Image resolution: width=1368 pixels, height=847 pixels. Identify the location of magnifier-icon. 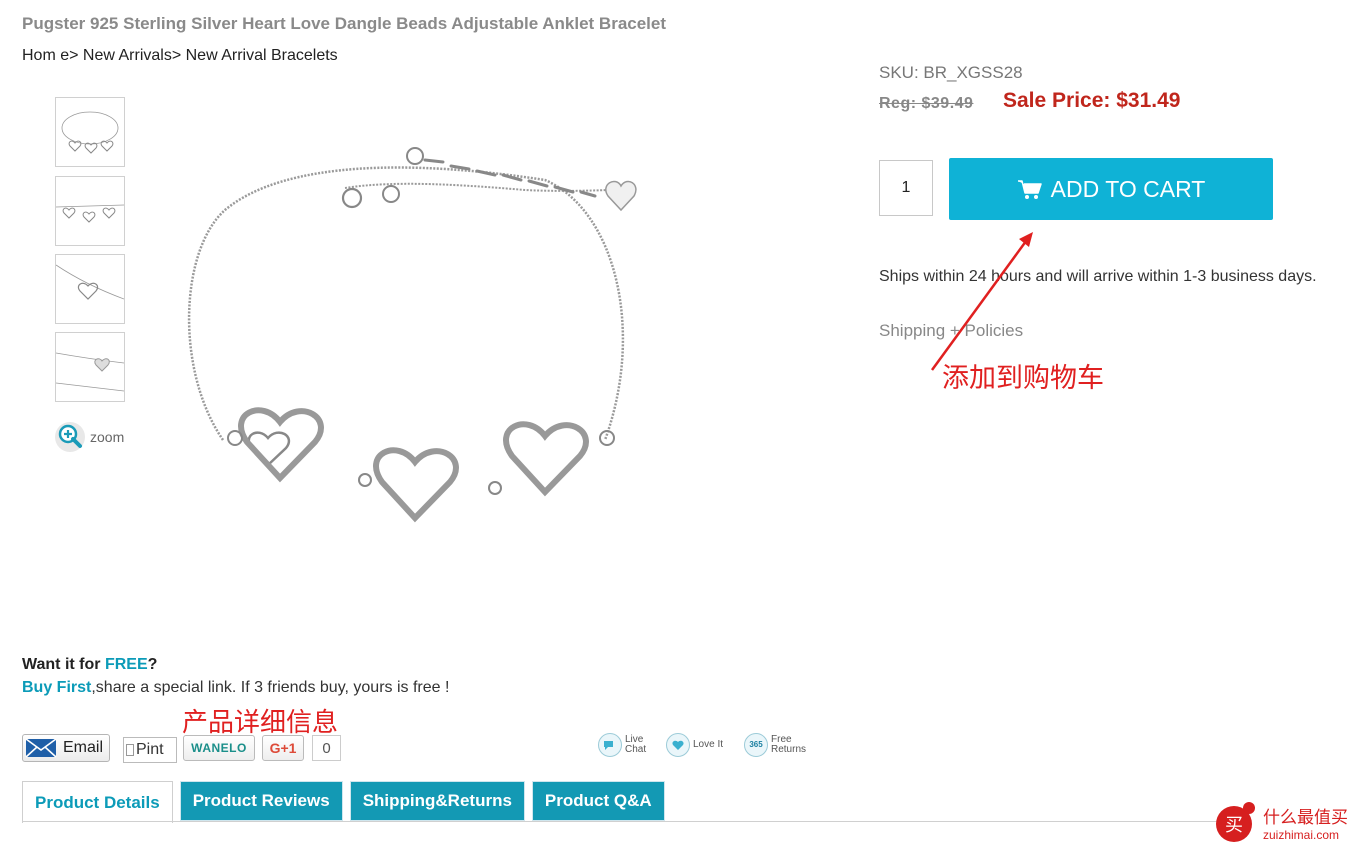
(70, 437).